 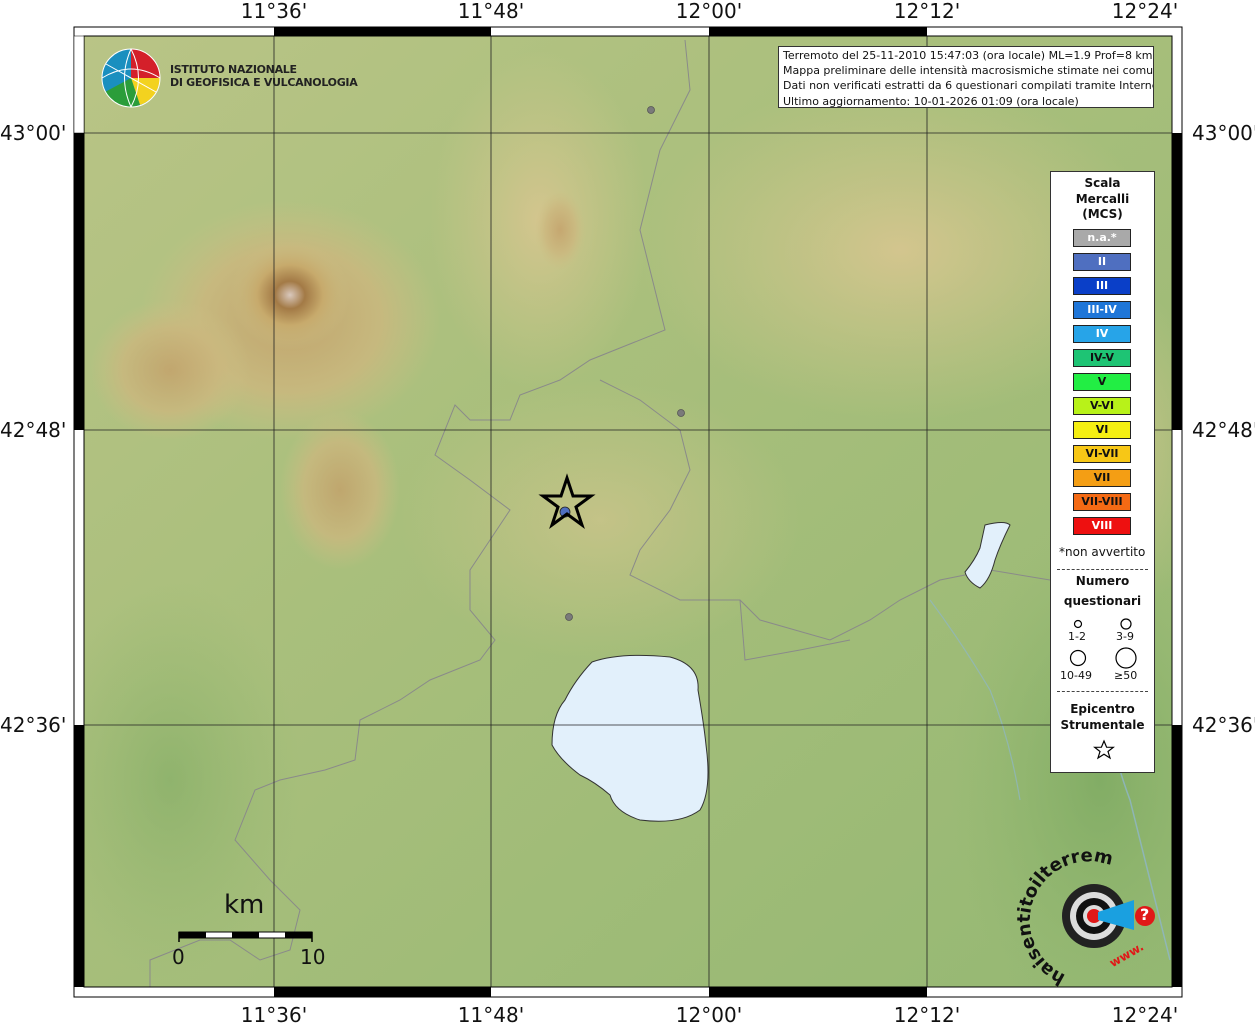 What do you see at coordinates (1102, 238) in the screenshot?
I see `legend-swatch-n-a: n.a.*` at bounding box center [1102, 238].